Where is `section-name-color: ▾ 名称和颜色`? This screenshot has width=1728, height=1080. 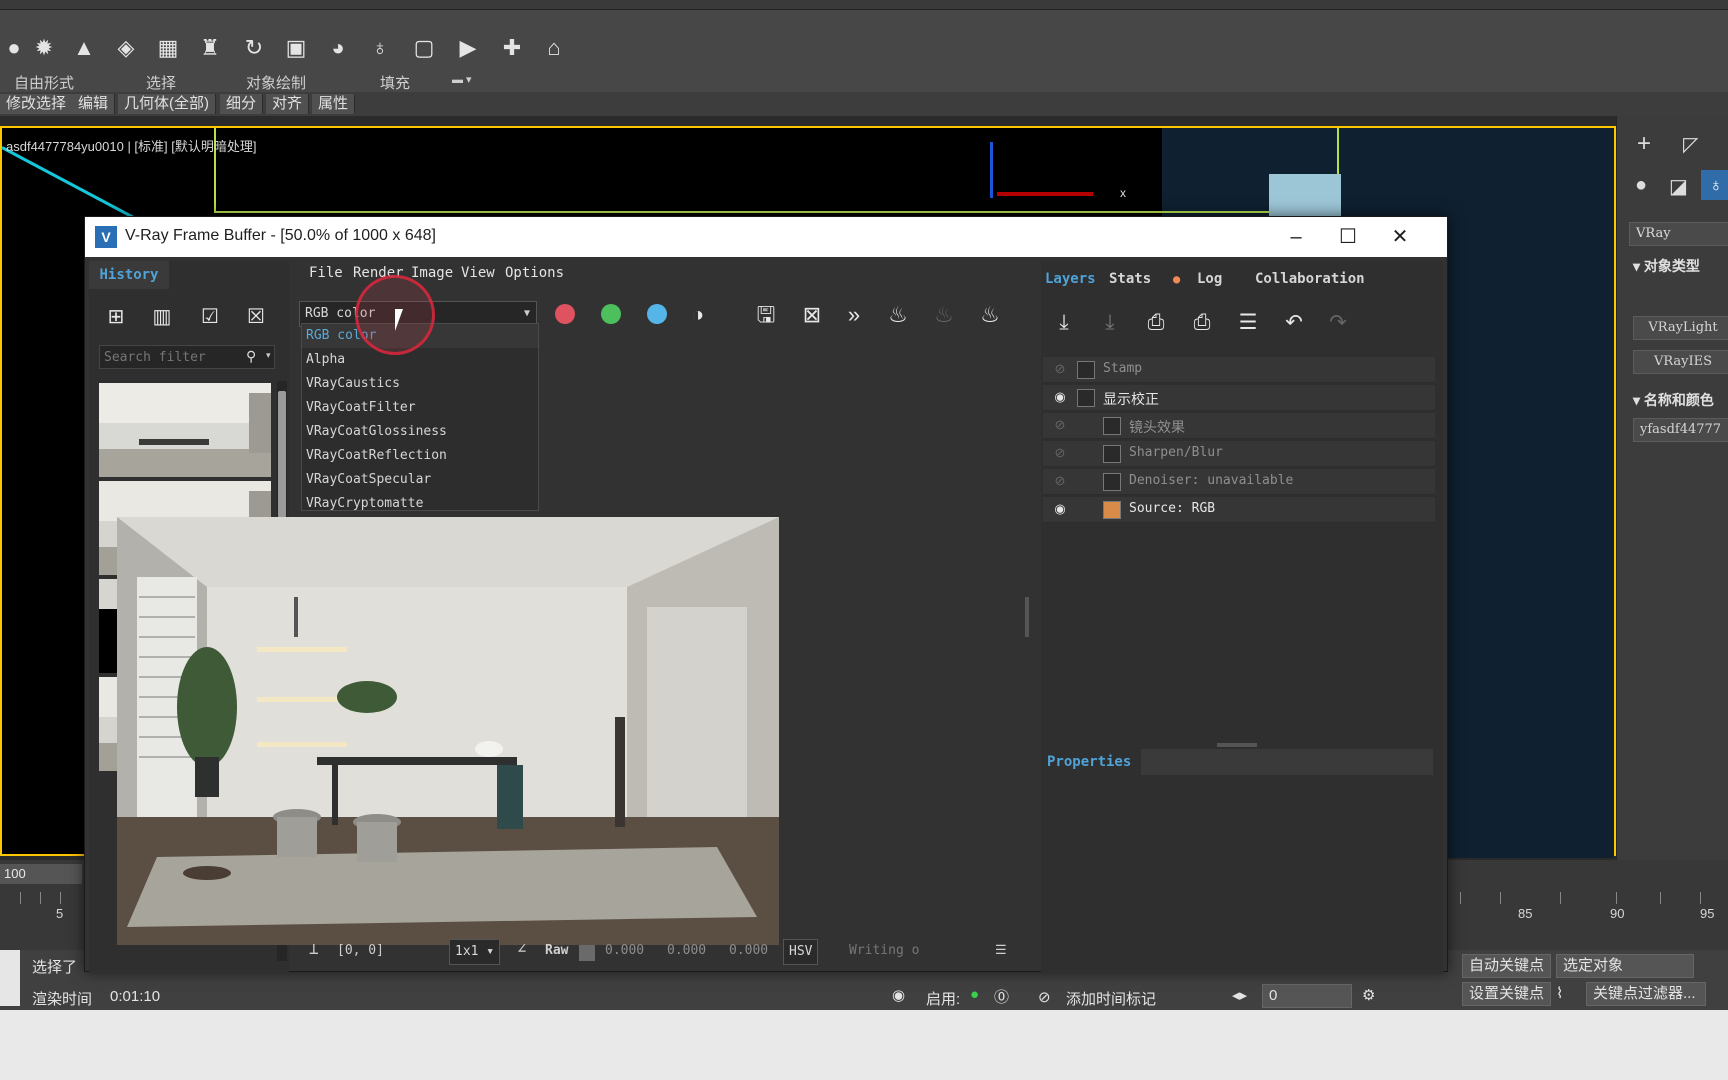
section-name-color: ▾ 名称和颜色 is located at coordinates (1673, 400).